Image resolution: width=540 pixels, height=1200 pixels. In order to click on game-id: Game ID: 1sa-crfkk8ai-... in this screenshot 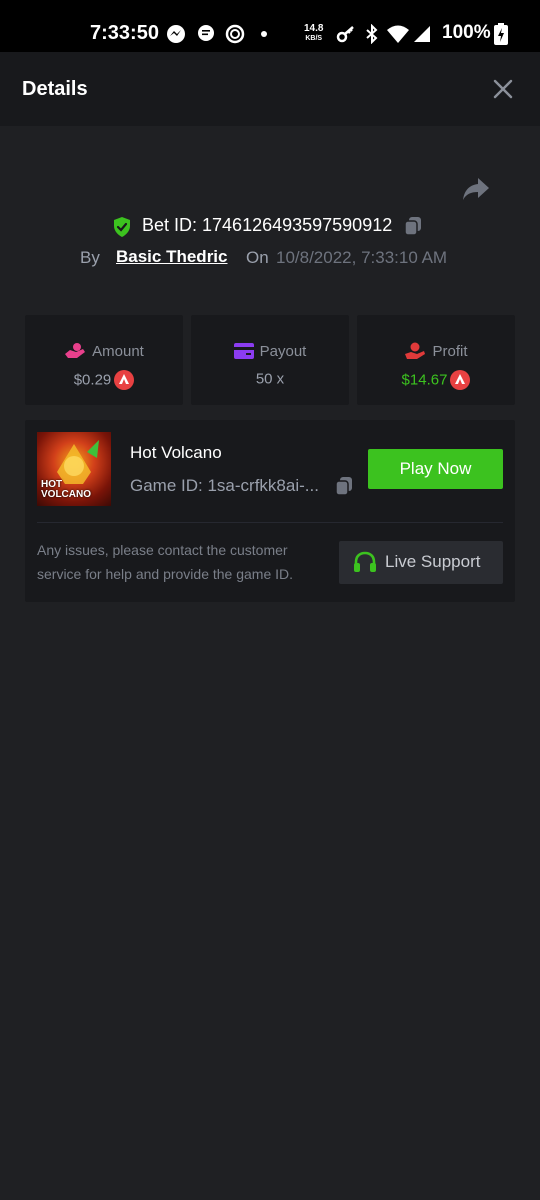, I will do `click(224, 485)`.